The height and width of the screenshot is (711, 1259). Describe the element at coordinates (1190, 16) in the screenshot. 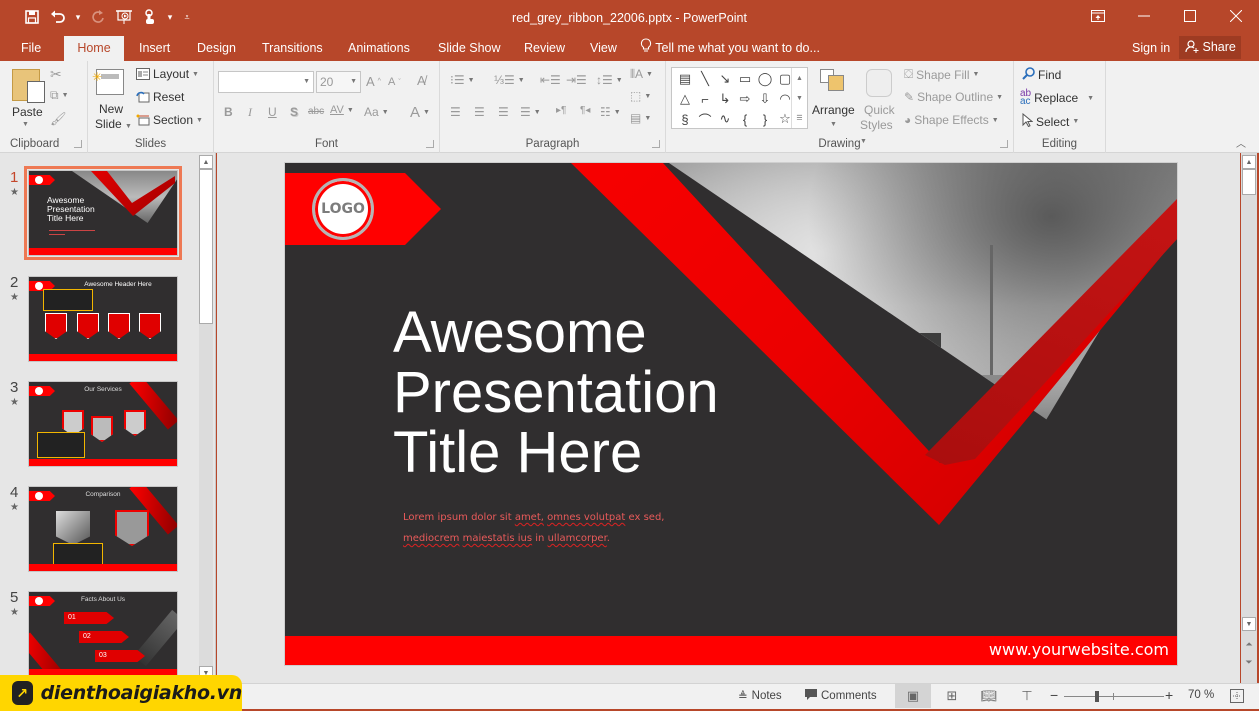

I see `maximize-button` at that location.